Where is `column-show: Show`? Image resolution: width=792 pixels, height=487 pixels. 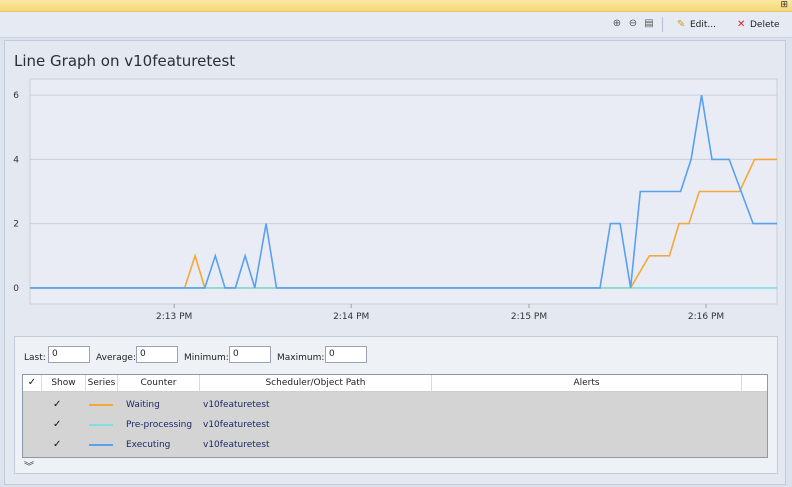
column-show: Show is located at coordinates (64, 383).